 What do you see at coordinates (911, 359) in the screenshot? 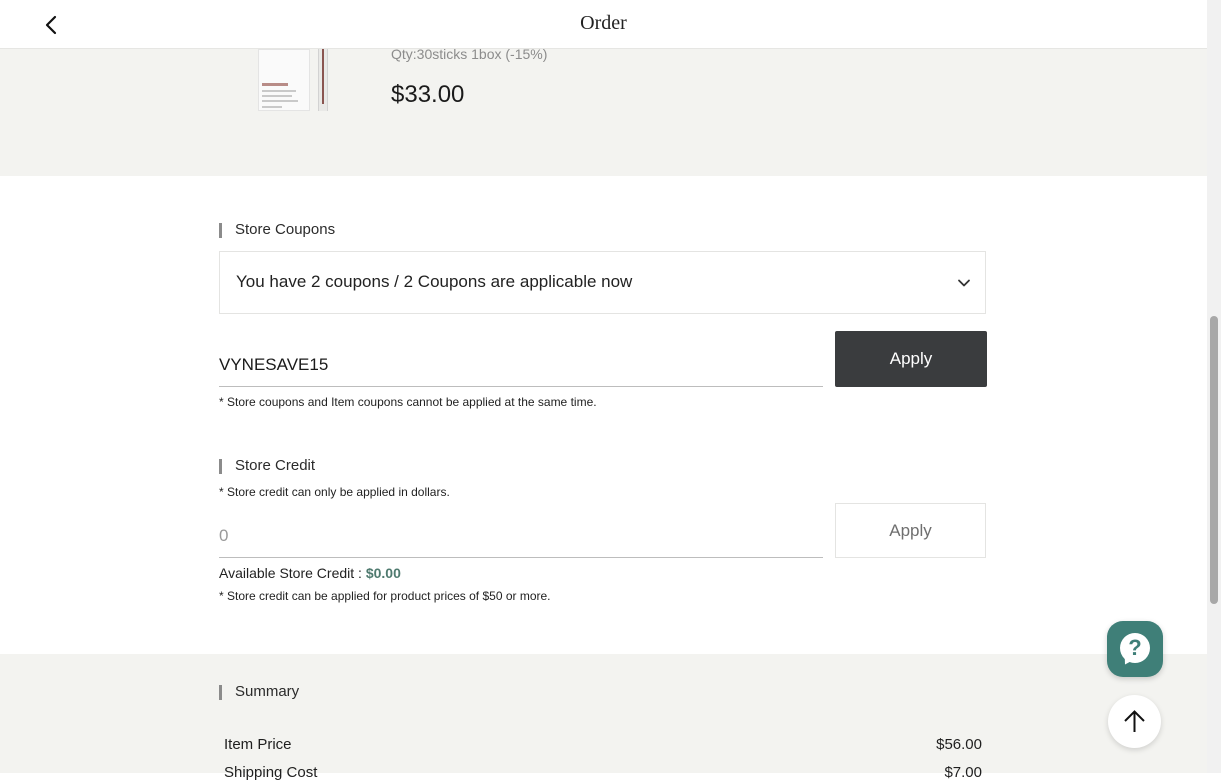
I see `apply-coupon-button: Apply` at bounding box center [911, 359].